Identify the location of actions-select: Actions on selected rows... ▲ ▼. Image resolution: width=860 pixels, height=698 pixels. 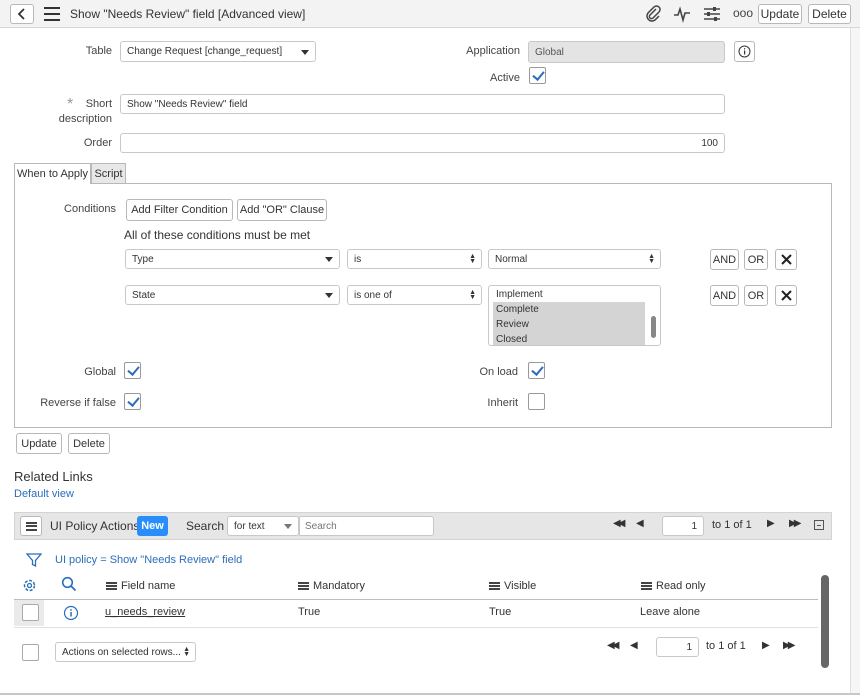
(125, 652).